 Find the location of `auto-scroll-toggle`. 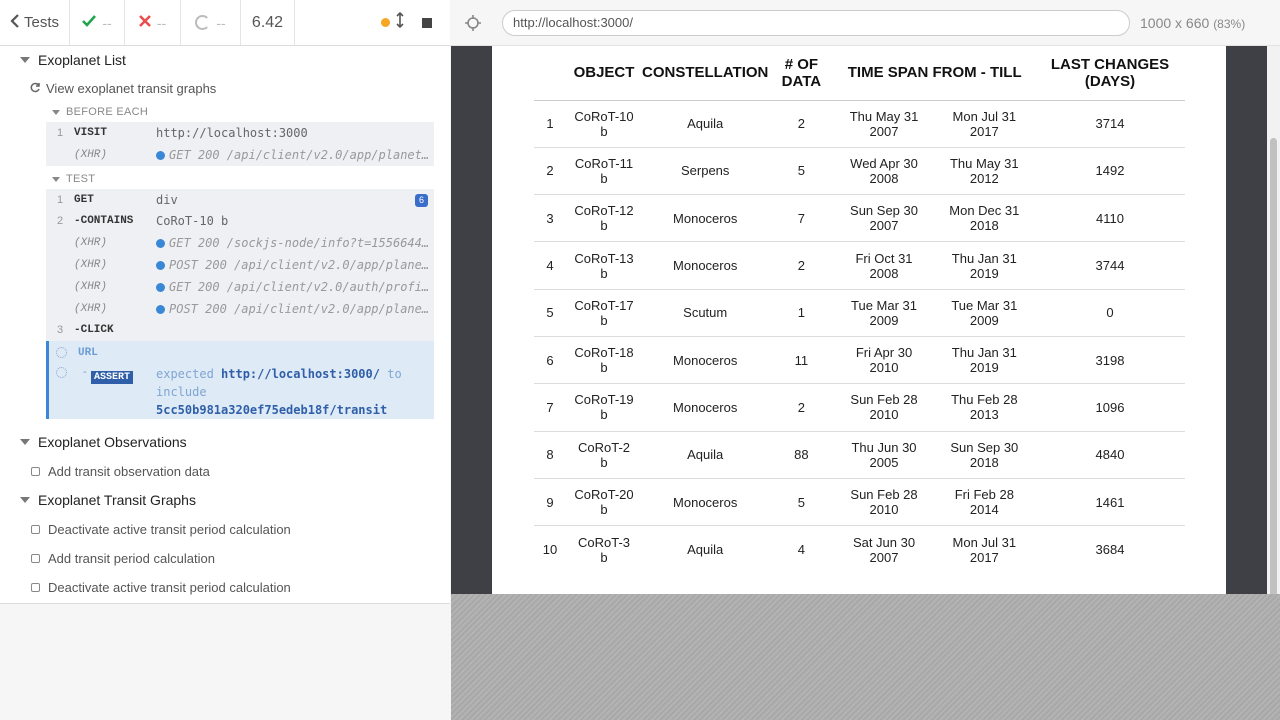

auto-scroll-toggle is located at coordinates (392, 22).